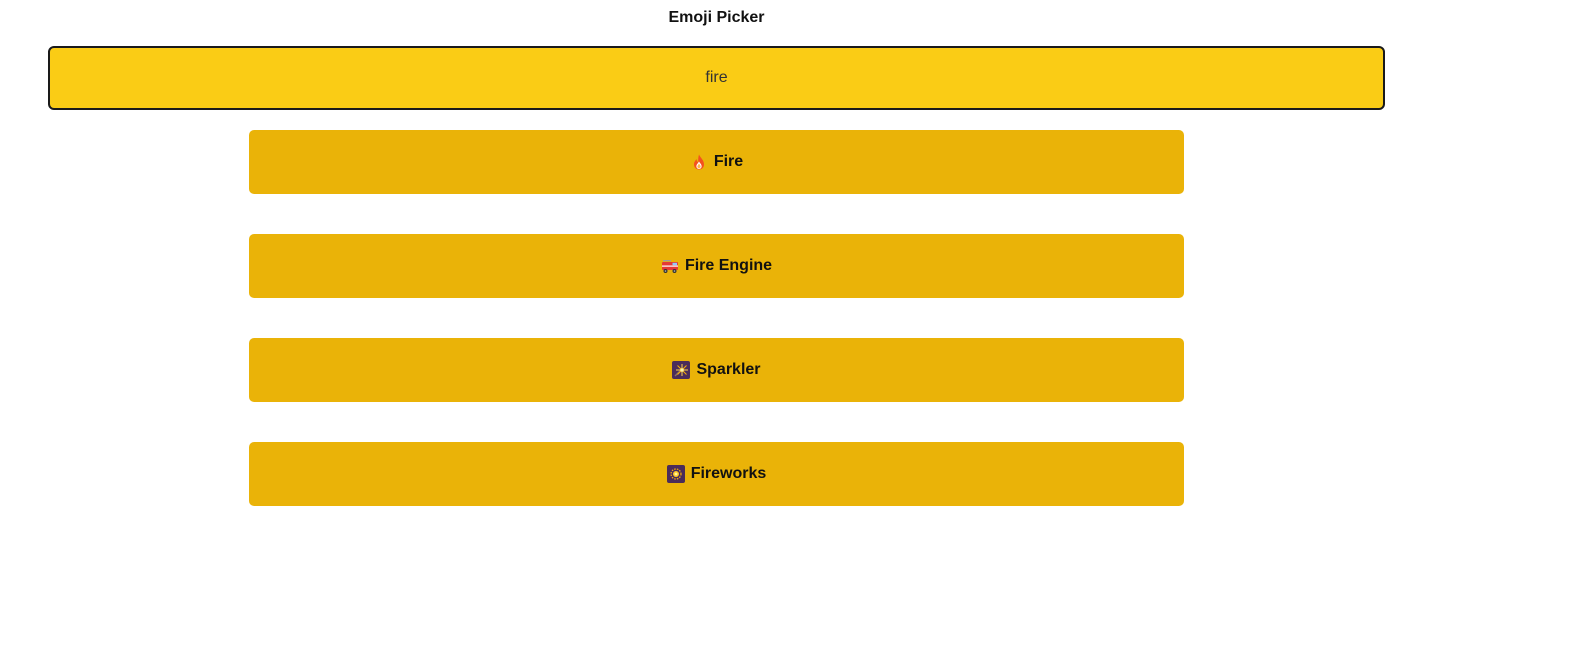 This screenshot has height=660, width=1578. Describe the element at coordinates (716, 78) in the screenshot. I see `search-input` at that location.